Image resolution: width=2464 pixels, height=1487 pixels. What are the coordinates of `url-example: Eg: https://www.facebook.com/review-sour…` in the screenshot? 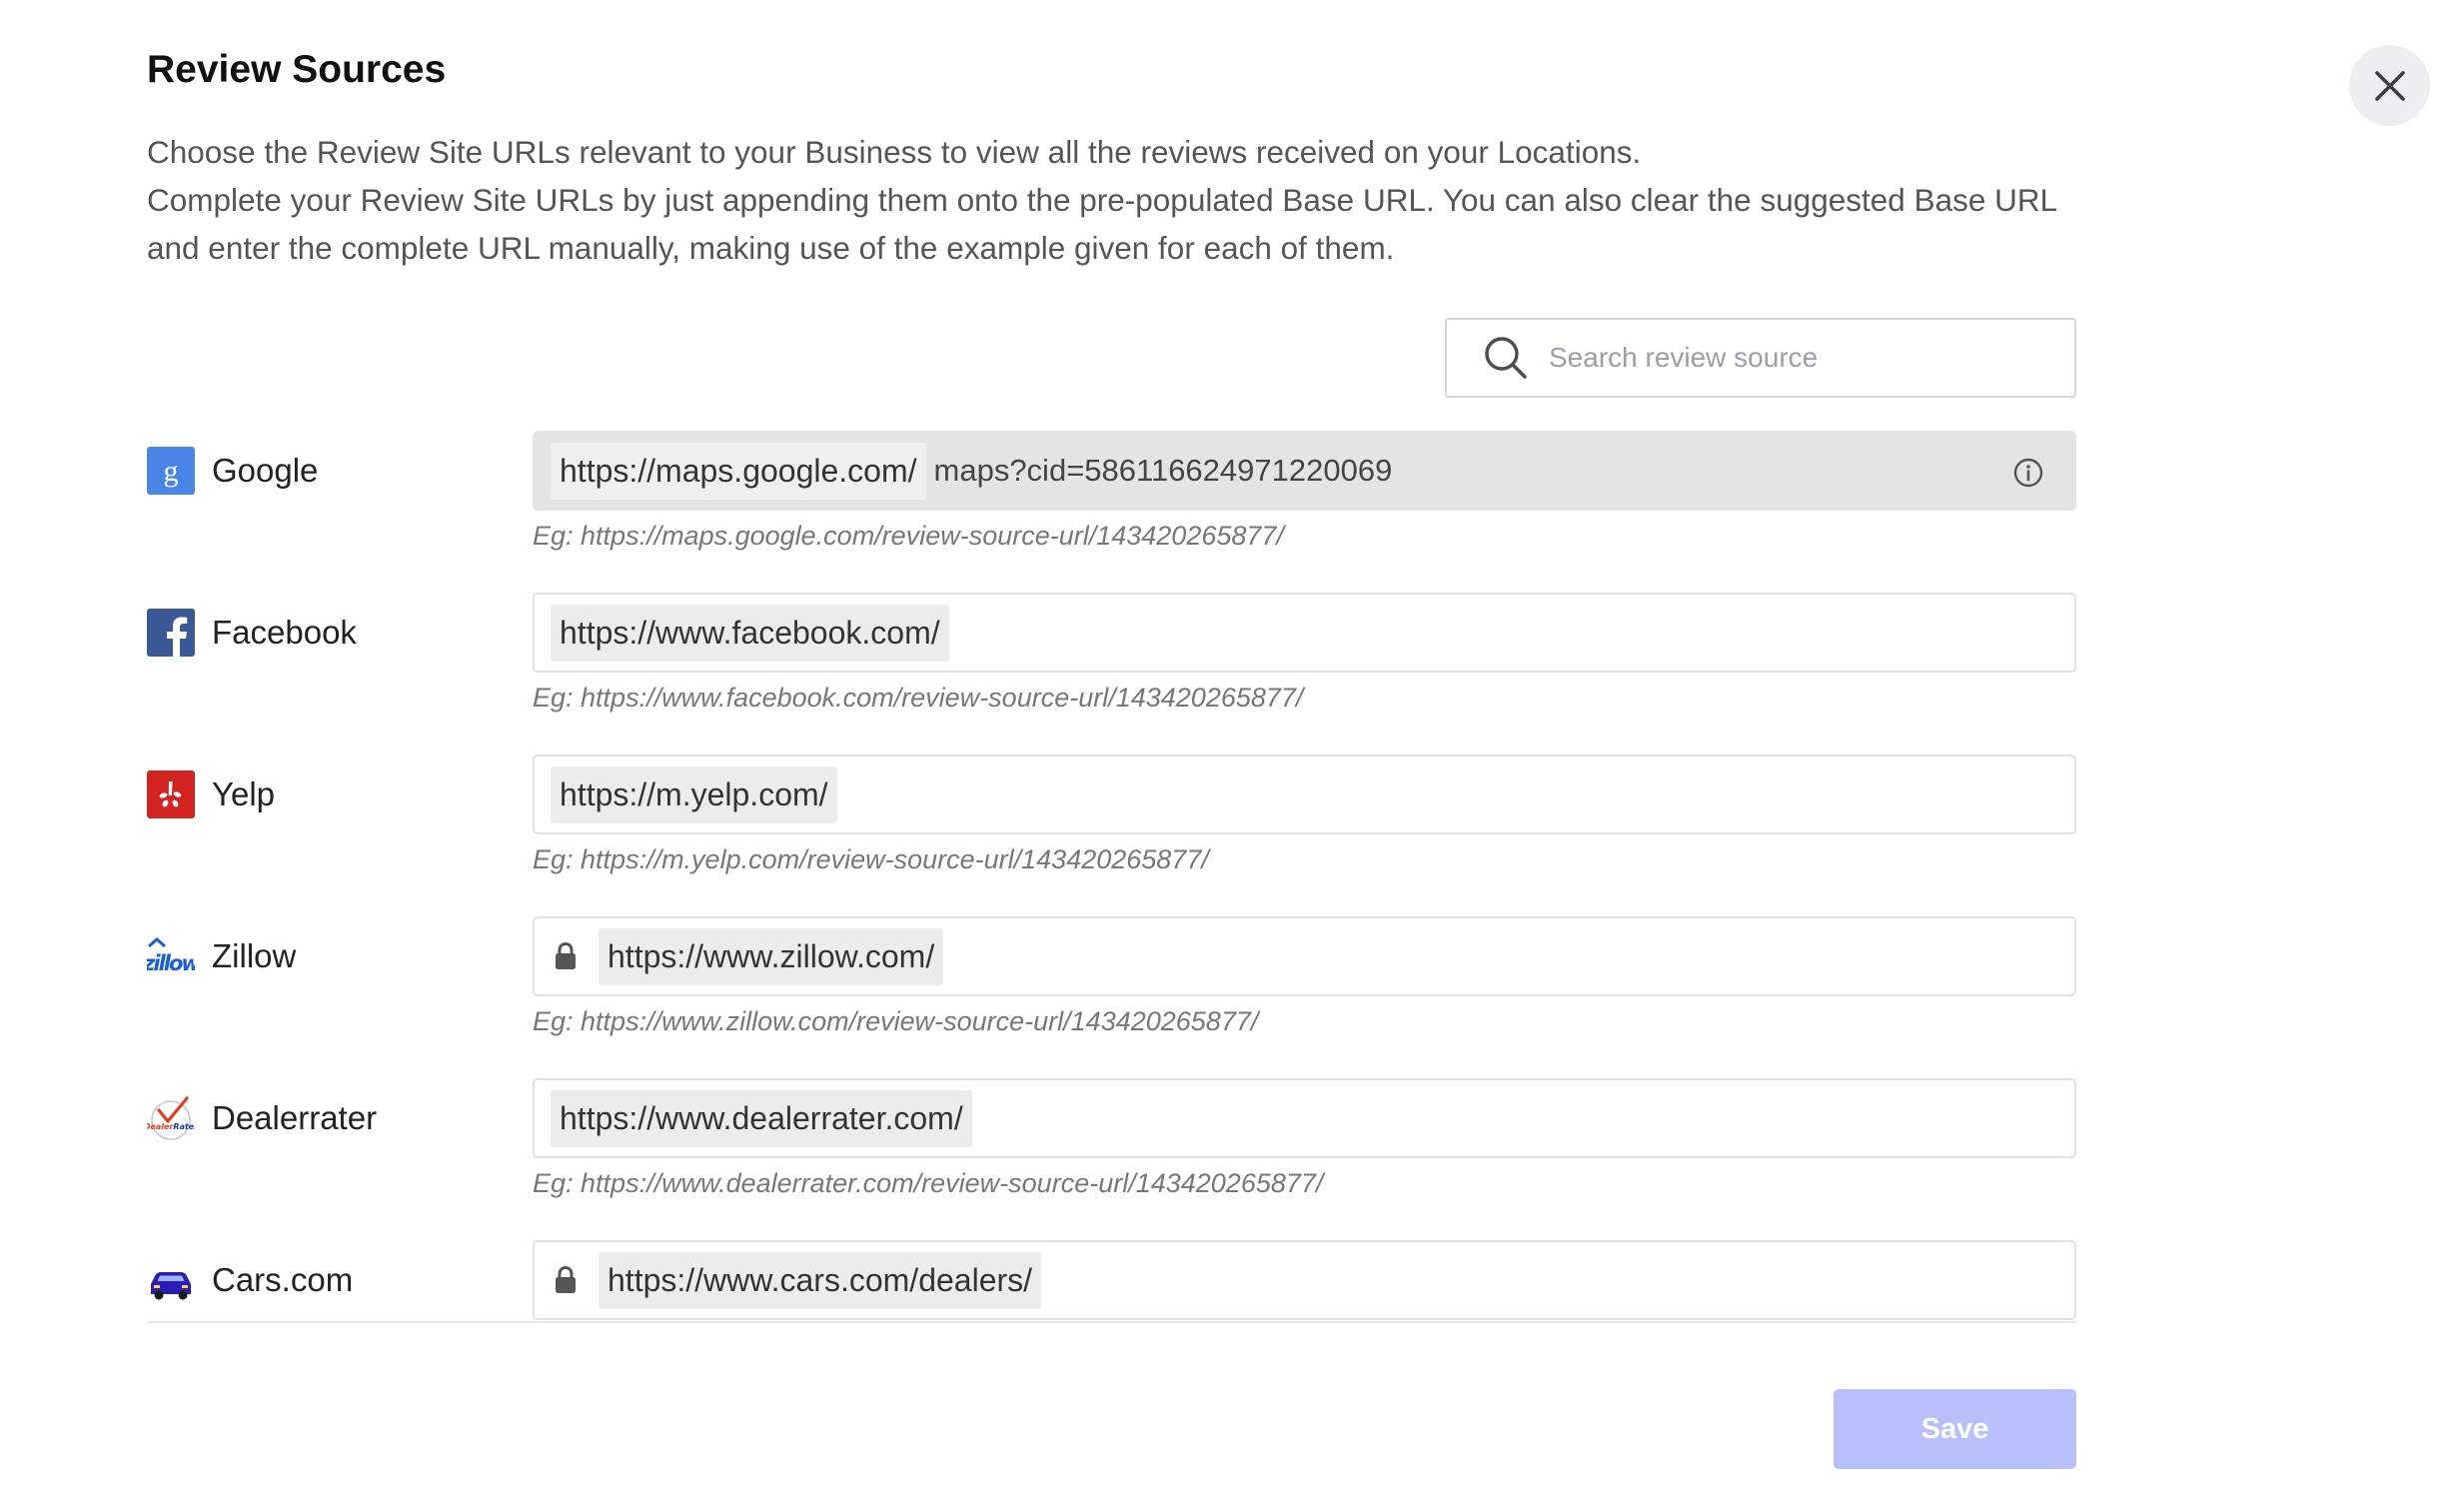 It's located at (918, 698).